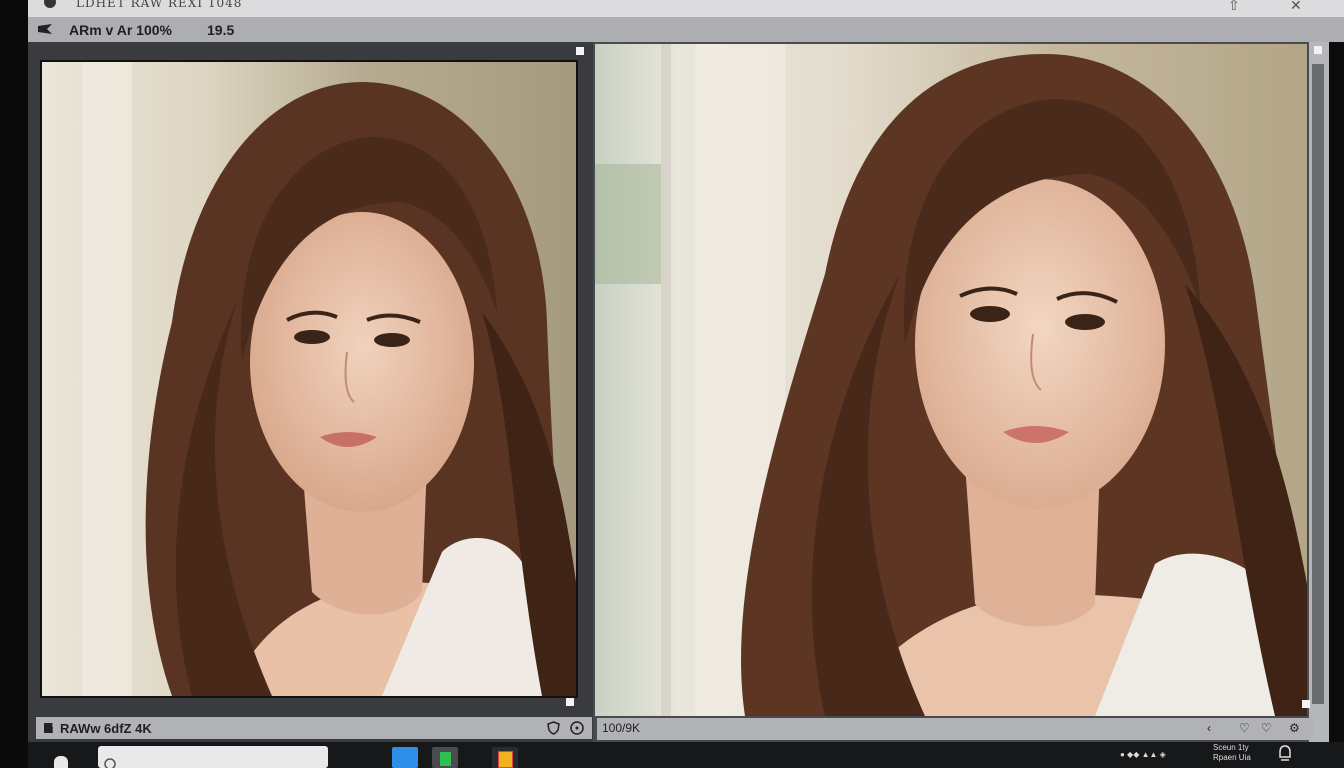 Image resolution: width=1344 pixels, height=768 pixels. What do you see at coordinates (1209, 728) in the screenshot?
I see `info-icon: ‹` at bounding box center [1209, 728].